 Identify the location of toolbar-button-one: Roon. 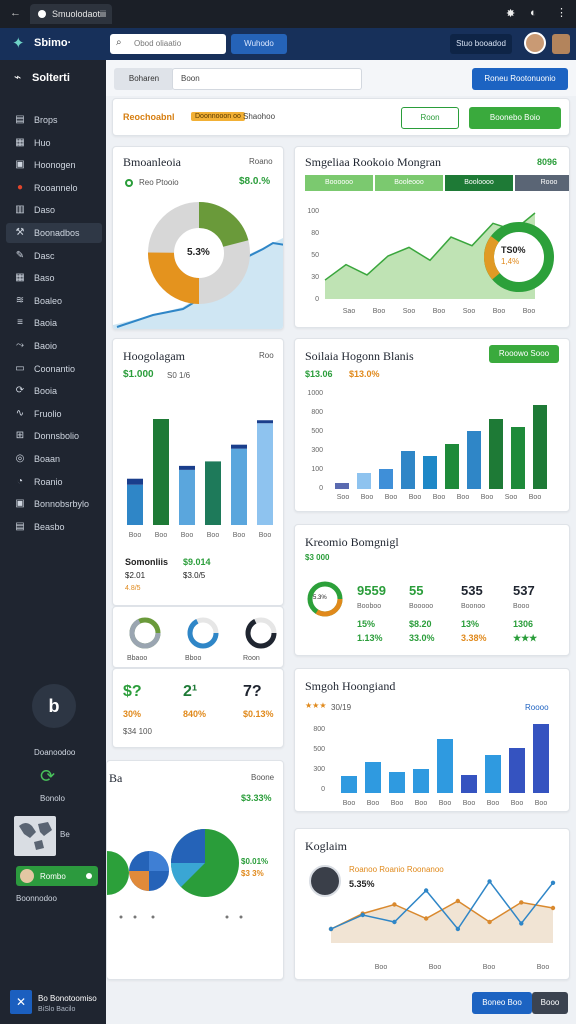
(430, 118).